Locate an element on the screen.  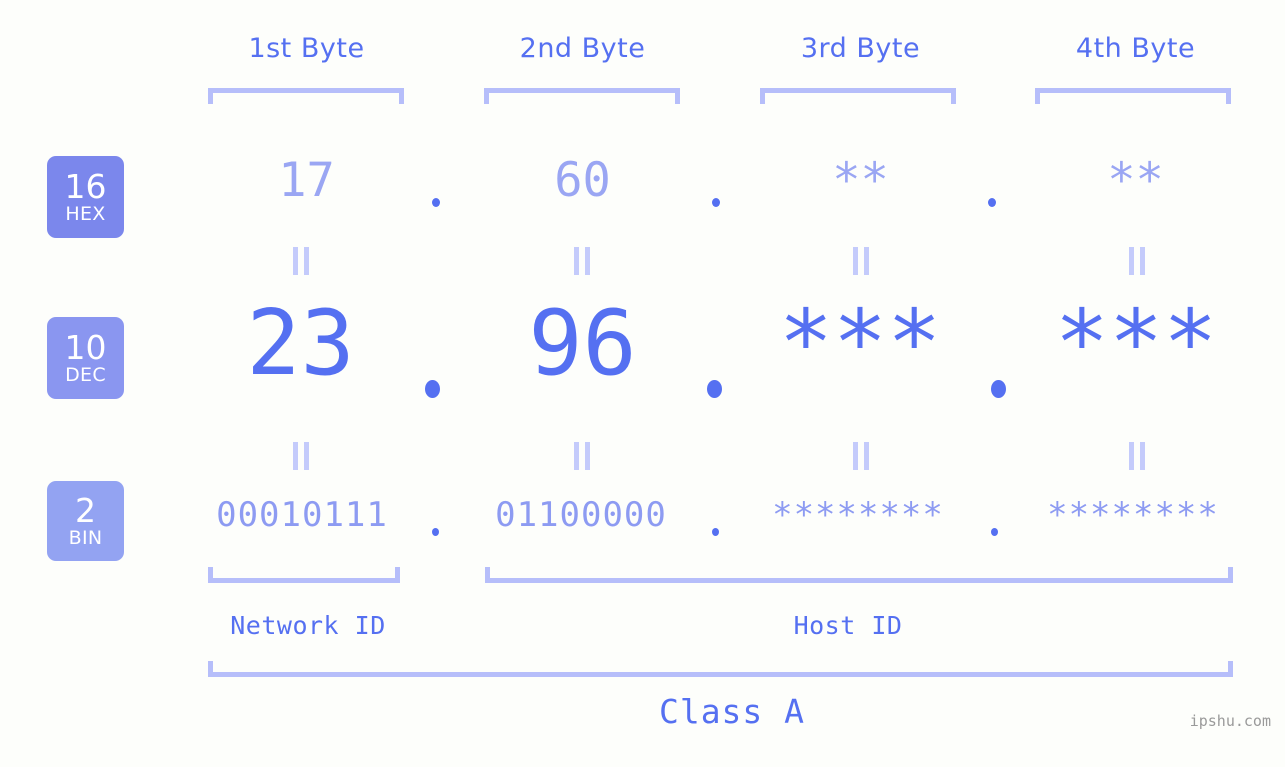
dec-byte-3-value: *** is located at coordinates (860, 343).